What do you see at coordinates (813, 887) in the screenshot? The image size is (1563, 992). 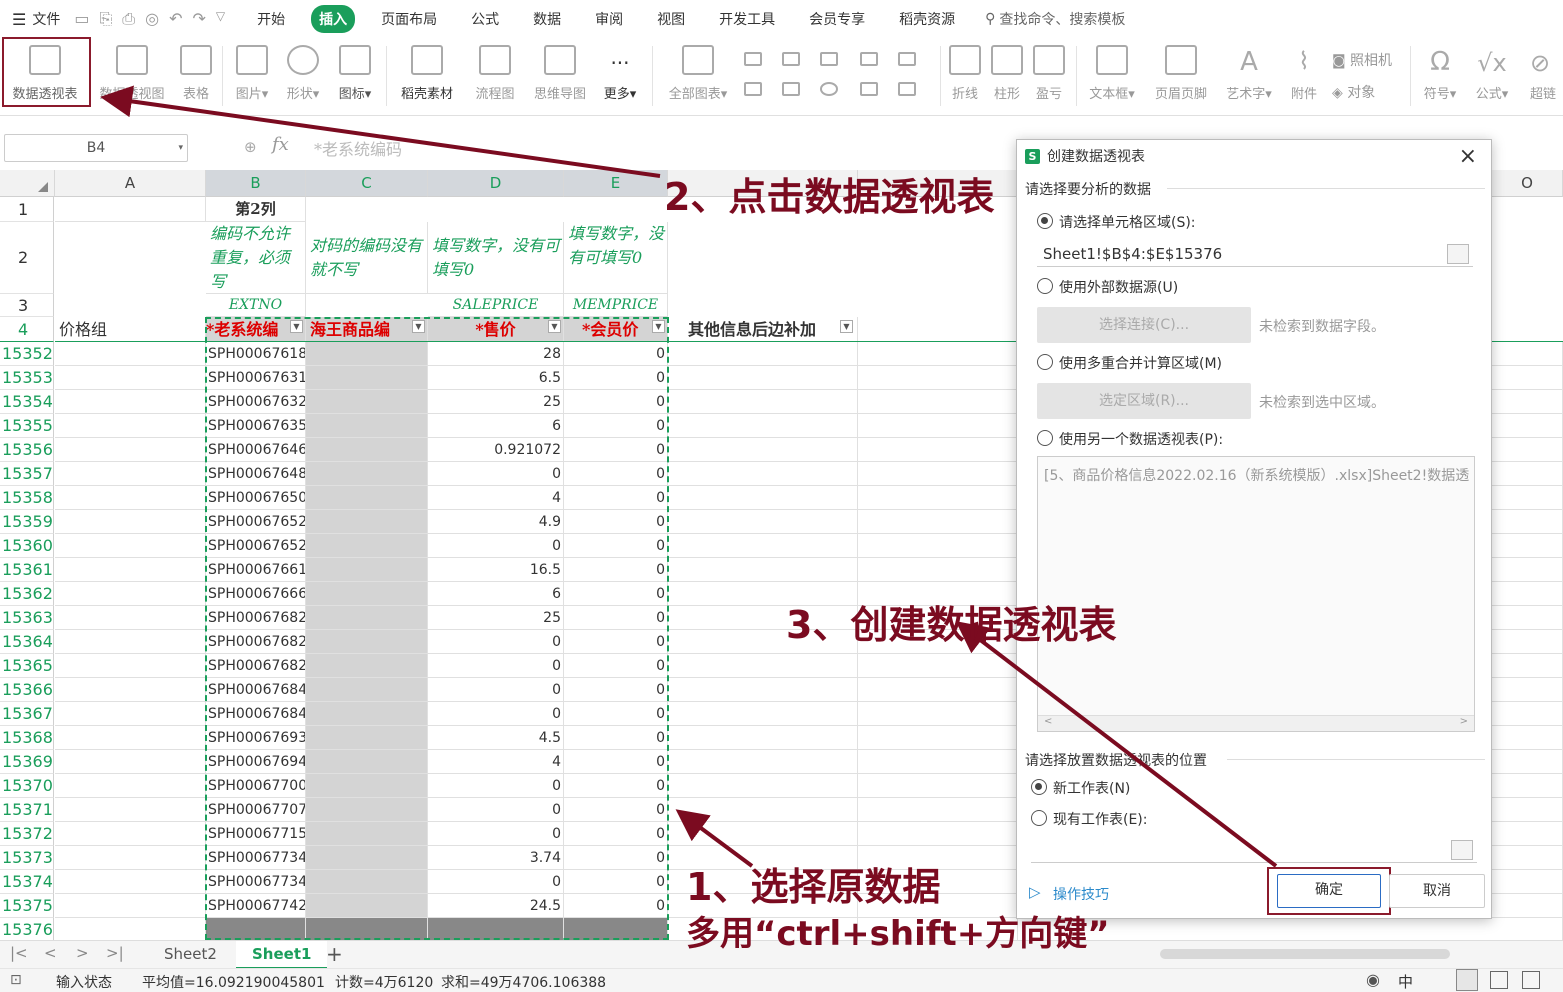 I see `annotation-step-1: 1、选择原数据` at bounding box center [813, 887].